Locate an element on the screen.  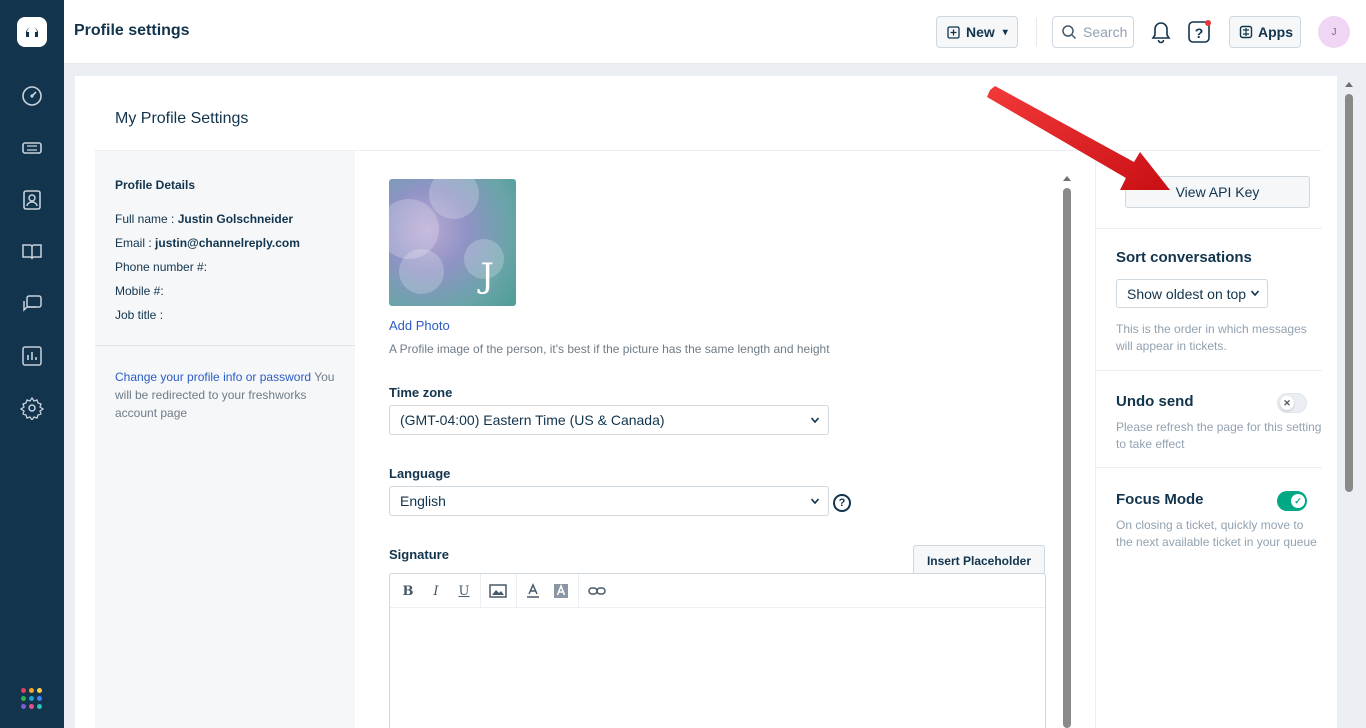
undo-send-toggle: ✕ is located at coordinates (1292, 403).